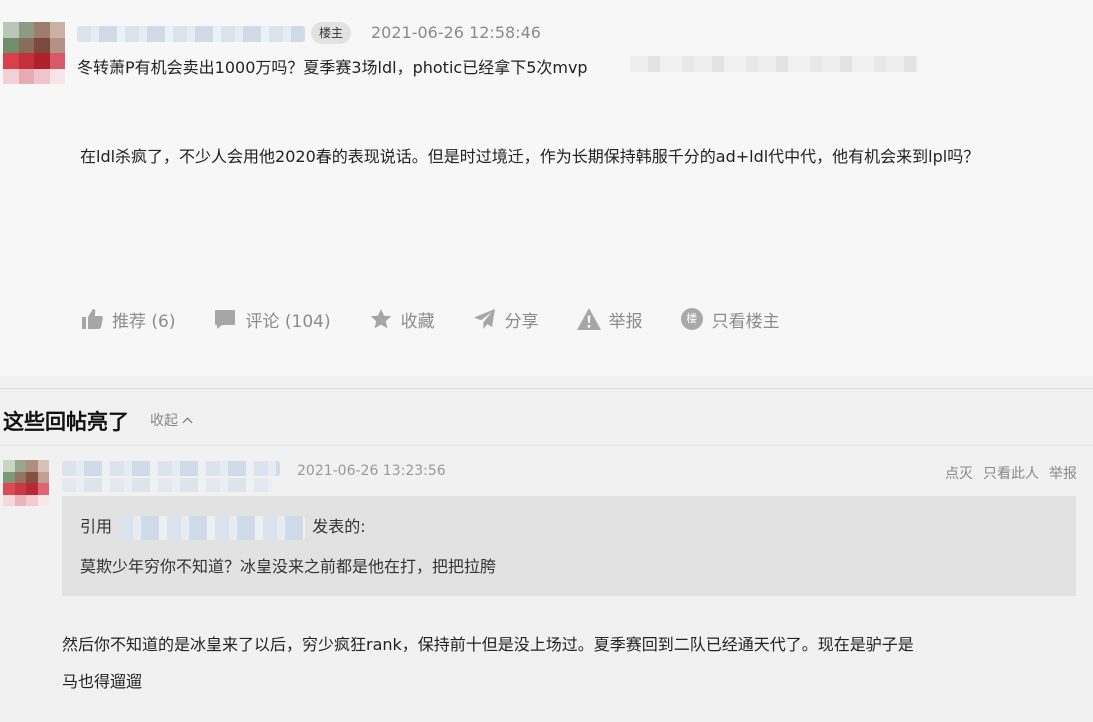 This screenshot has width=1093, height=722. I want to click on report-button: 举报, so click(609, 319).